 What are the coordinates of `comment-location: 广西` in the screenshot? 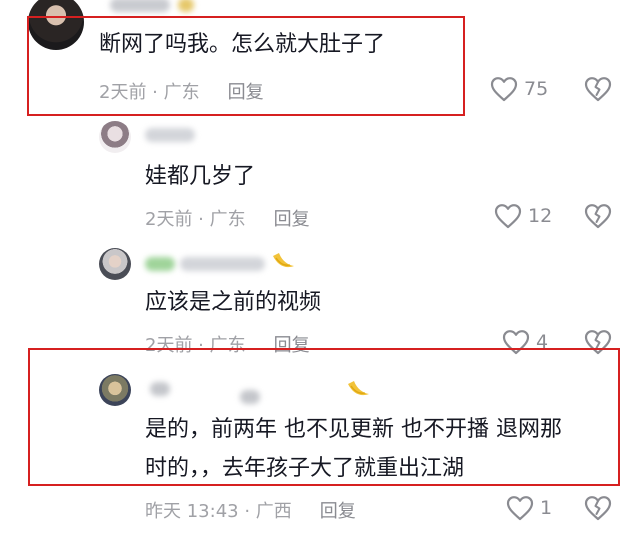 It's located at (273, 511).